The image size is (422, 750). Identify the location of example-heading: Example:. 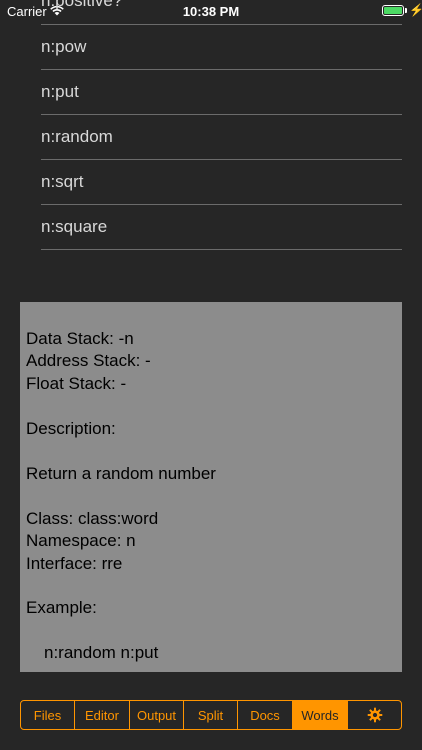
(61, 607).